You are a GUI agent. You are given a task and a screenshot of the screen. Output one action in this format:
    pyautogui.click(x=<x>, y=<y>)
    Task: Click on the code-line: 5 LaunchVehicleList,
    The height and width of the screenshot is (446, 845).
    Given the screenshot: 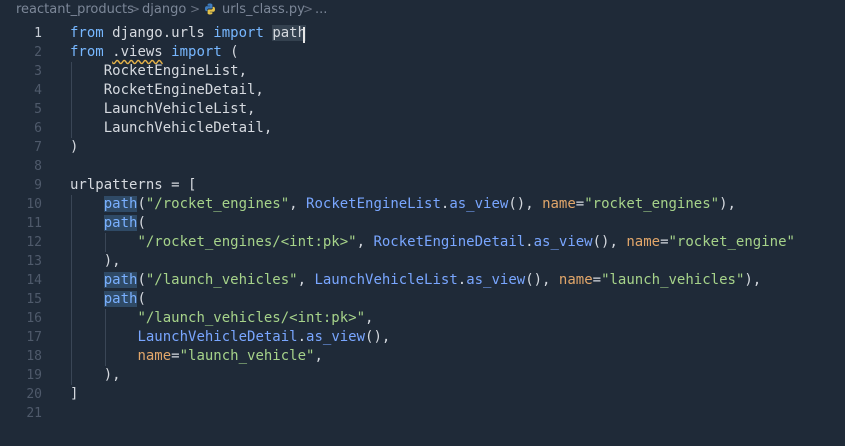 What is the action you would take?
    pyautogui.click(x=422, y=109)
    